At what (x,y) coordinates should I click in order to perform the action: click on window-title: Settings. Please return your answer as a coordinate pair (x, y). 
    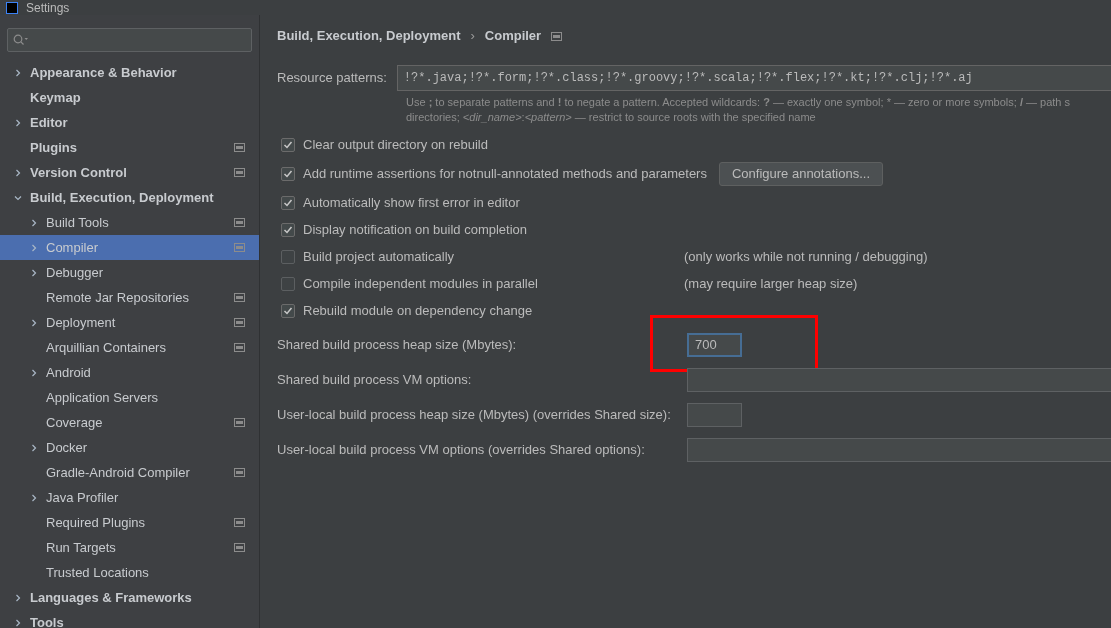
    Looking at the image, I should click on (48, 7).